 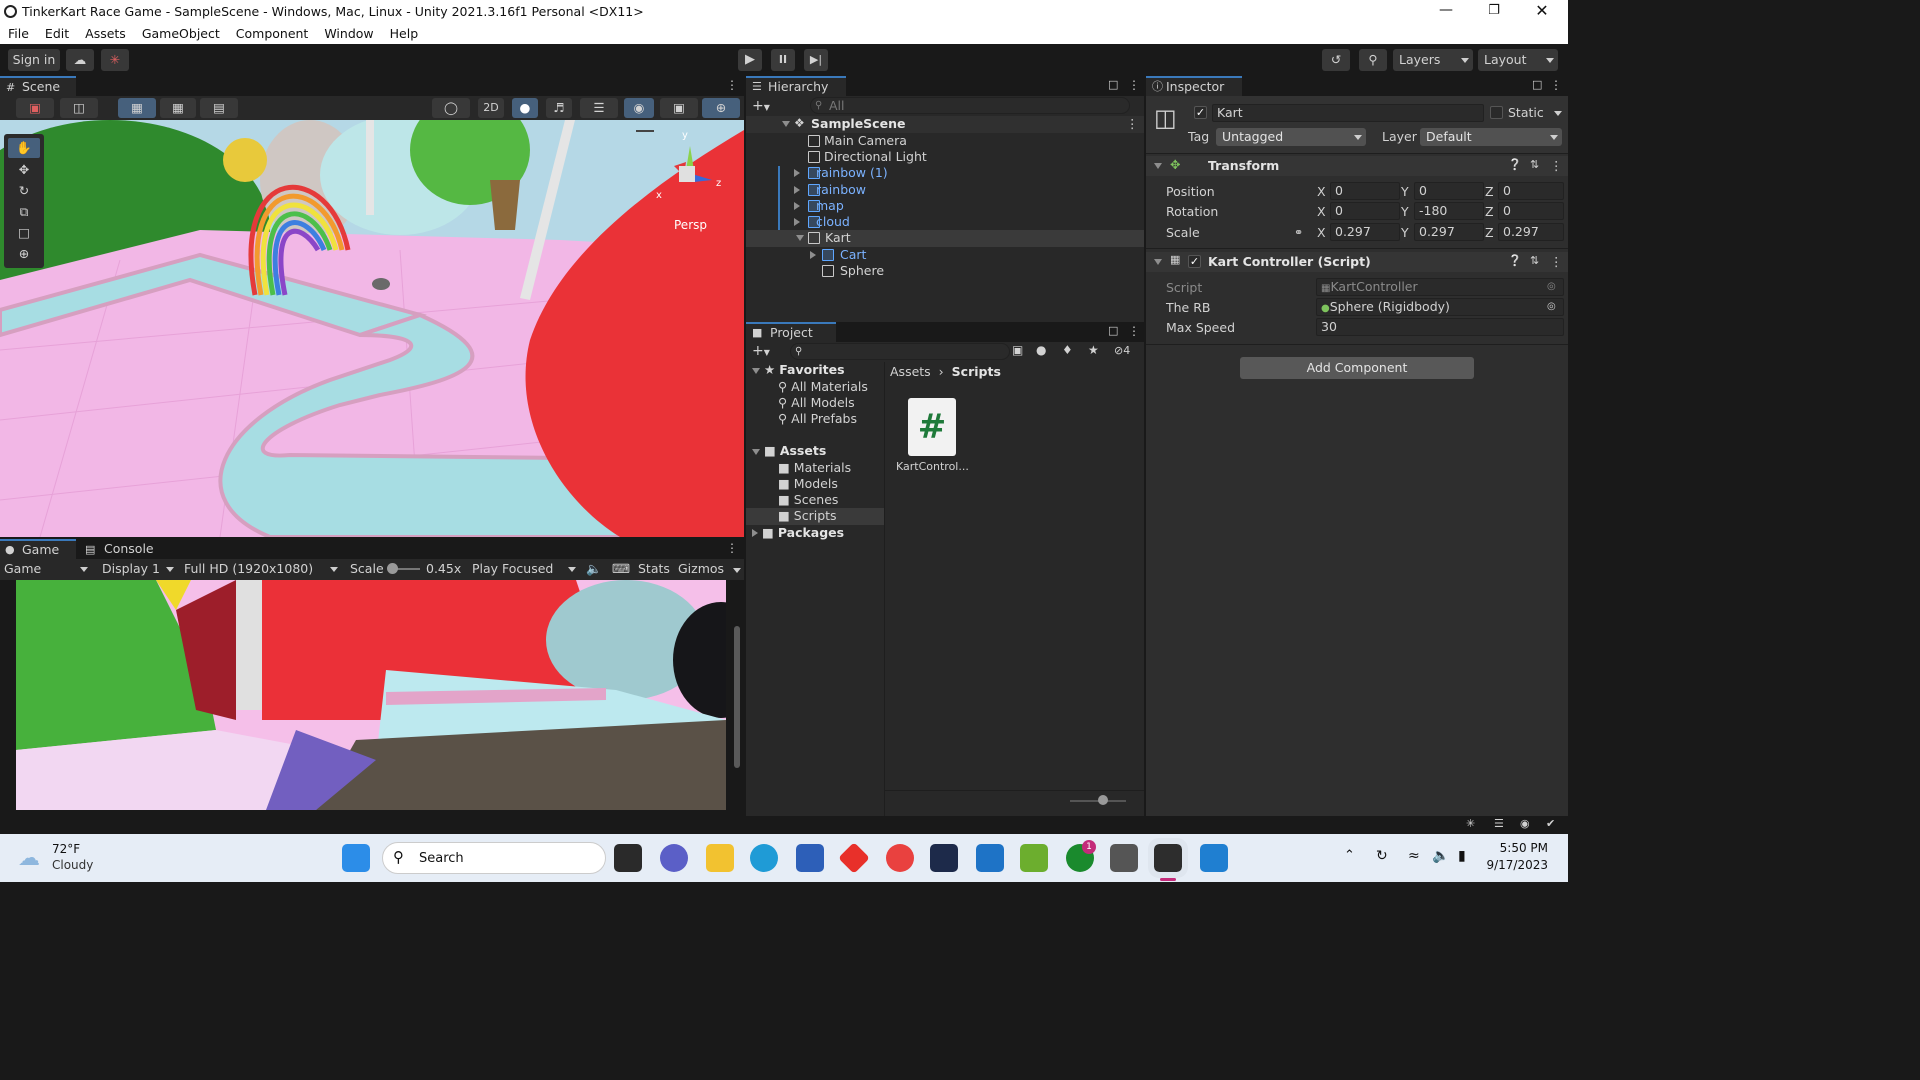 I want to click on step-button: ▶|, so click(x=816, y=60).